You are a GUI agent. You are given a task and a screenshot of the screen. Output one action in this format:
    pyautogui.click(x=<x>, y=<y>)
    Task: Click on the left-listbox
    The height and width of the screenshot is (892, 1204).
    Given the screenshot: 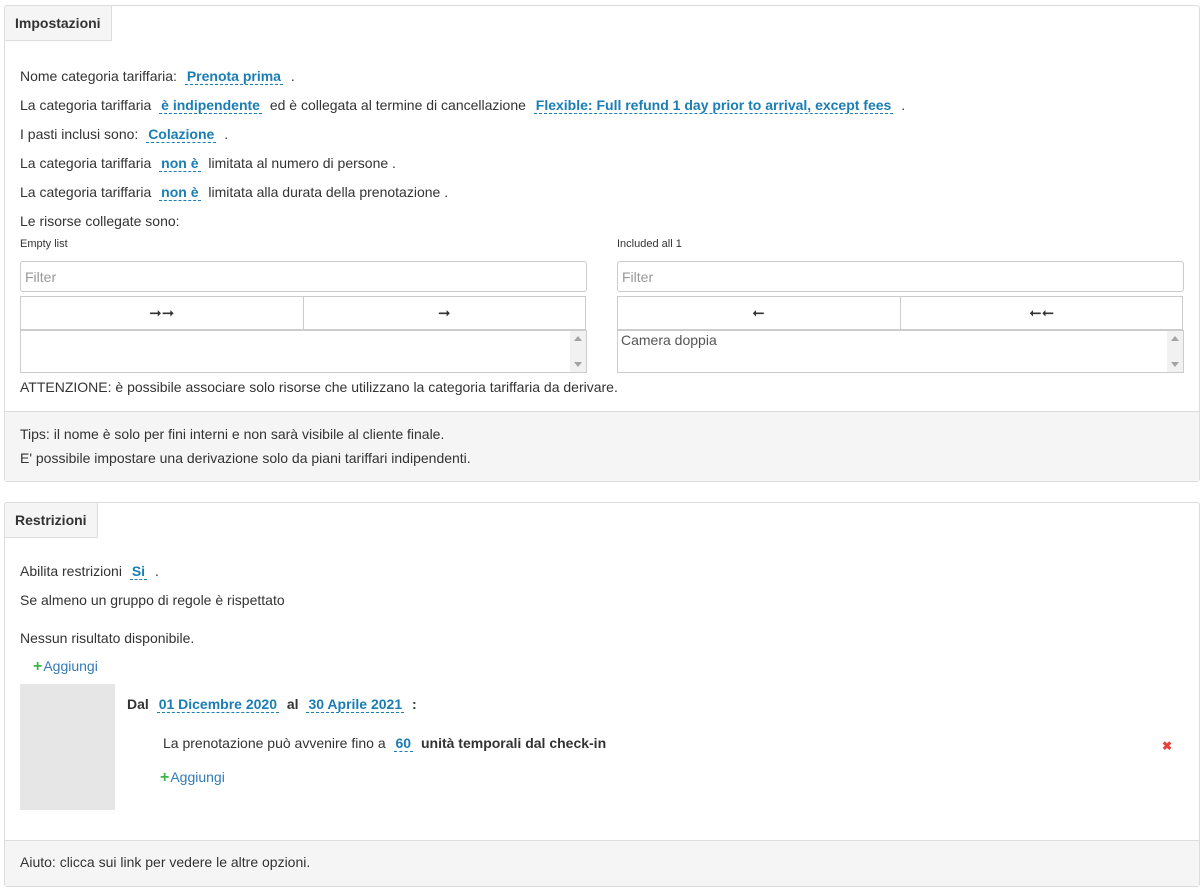 What is the action you would take?
    pyautogui.click(x=303, y=351)
    